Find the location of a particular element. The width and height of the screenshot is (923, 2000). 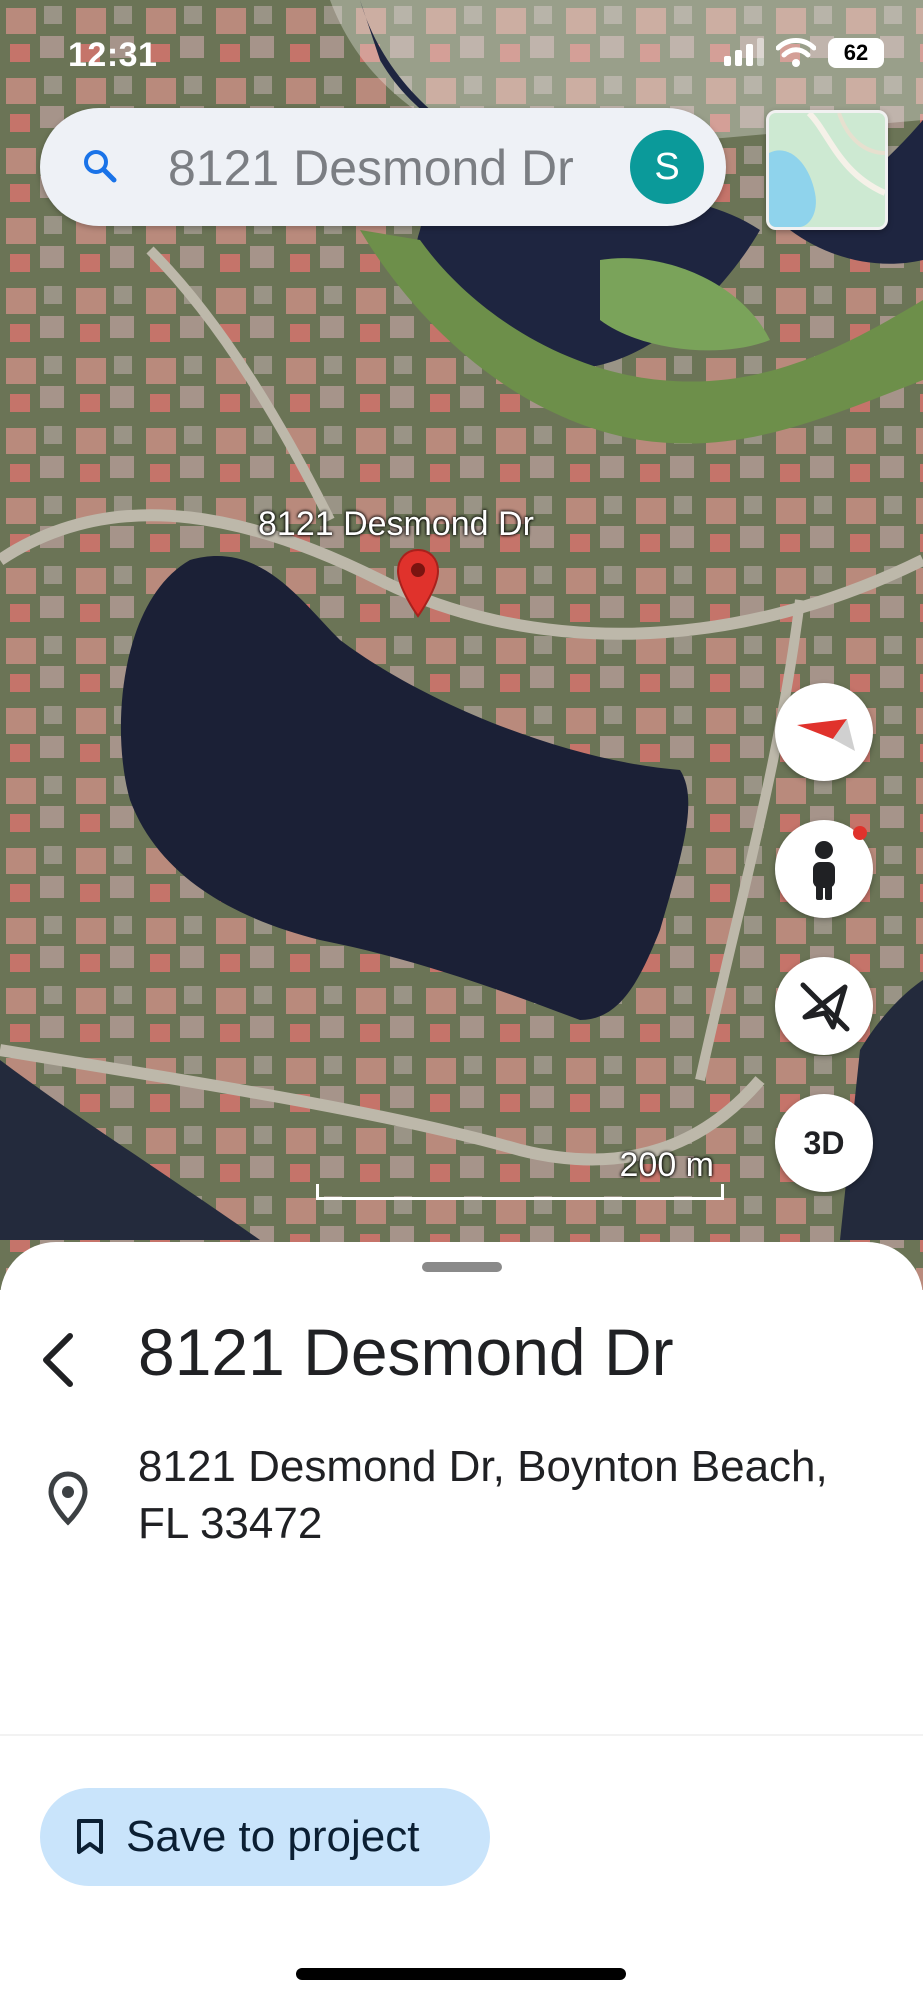

search-icon is located at coordinates (100, 166).